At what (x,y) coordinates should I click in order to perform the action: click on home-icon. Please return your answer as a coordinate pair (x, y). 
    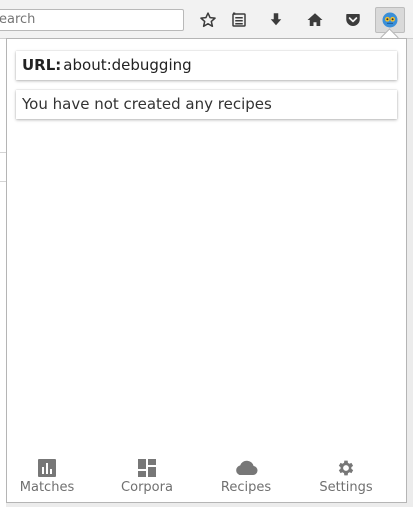
    Looking at the image, I should click on (315, 20).